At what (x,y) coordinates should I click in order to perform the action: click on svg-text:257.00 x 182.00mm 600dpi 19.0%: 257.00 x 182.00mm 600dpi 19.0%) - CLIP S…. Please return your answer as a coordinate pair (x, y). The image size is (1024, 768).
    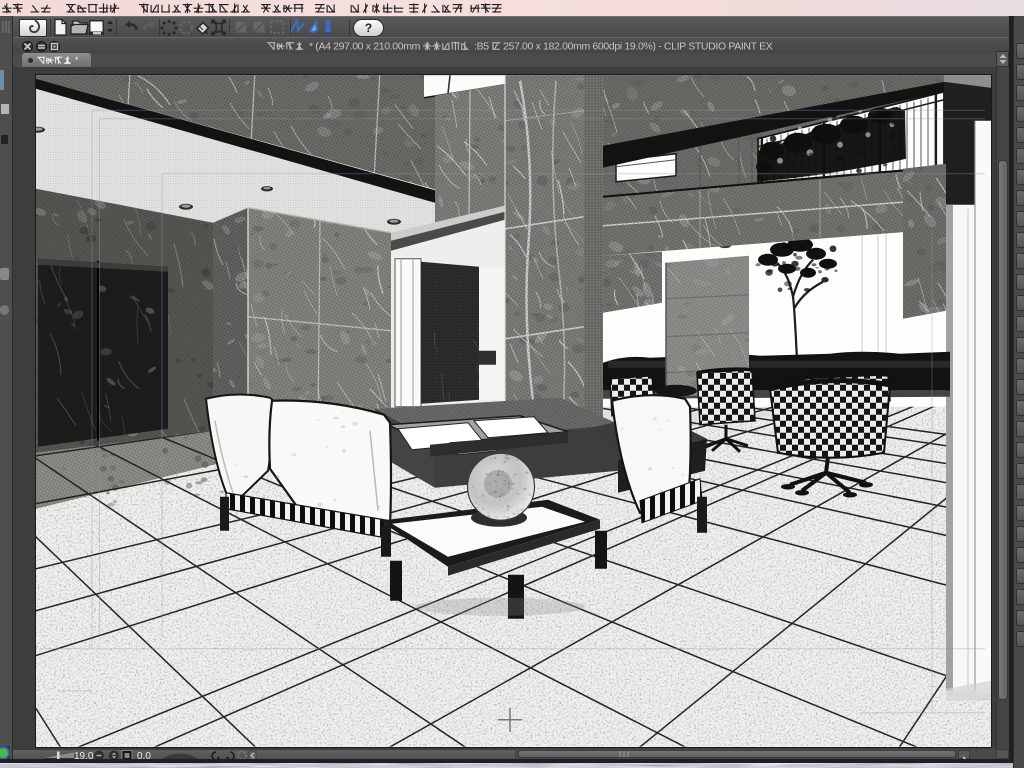
    Looking at the image, I should click on (638, 47).